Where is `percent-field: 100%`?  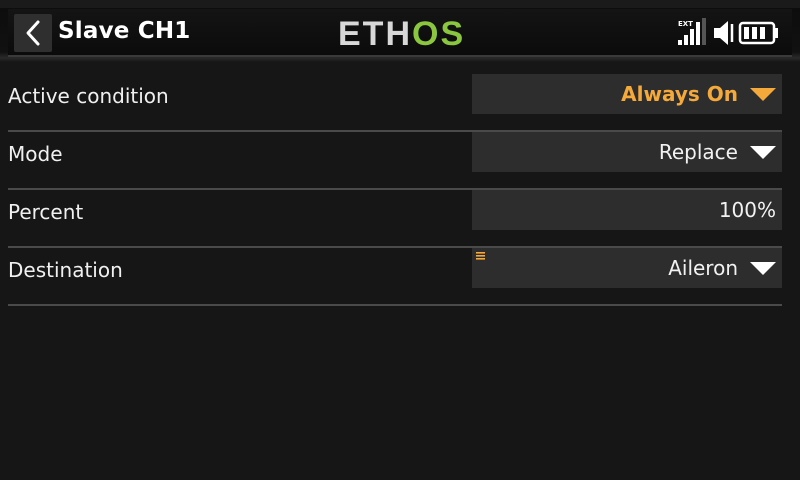 percent-field: 100% is located at coordinates (627, 210).